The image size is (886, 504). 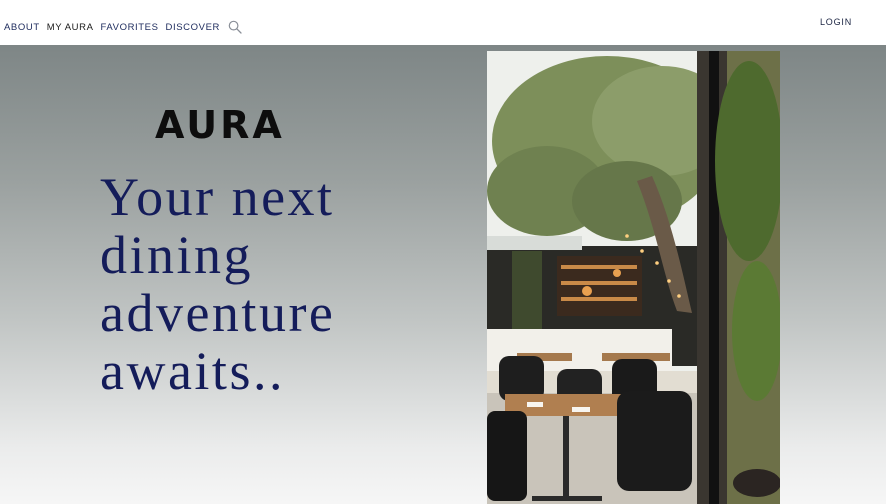 What do you see at coordinates (235, 27) in the screenshot?
I see `search-icon` at bounding box center [235, 27].